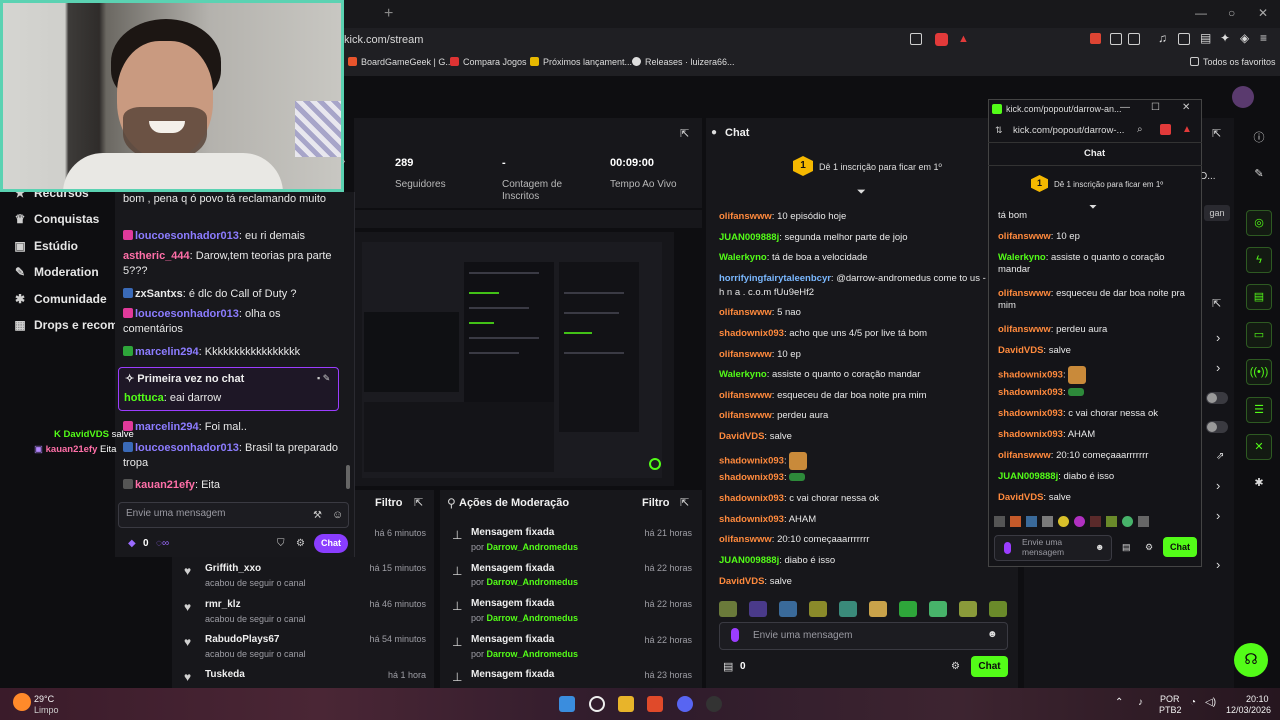 The height and width of the screenshot is (720, 1280). Describe the element at coordinates (383, 40) in the screenshot. I see `address-bar: kick.com/stream` at that location.